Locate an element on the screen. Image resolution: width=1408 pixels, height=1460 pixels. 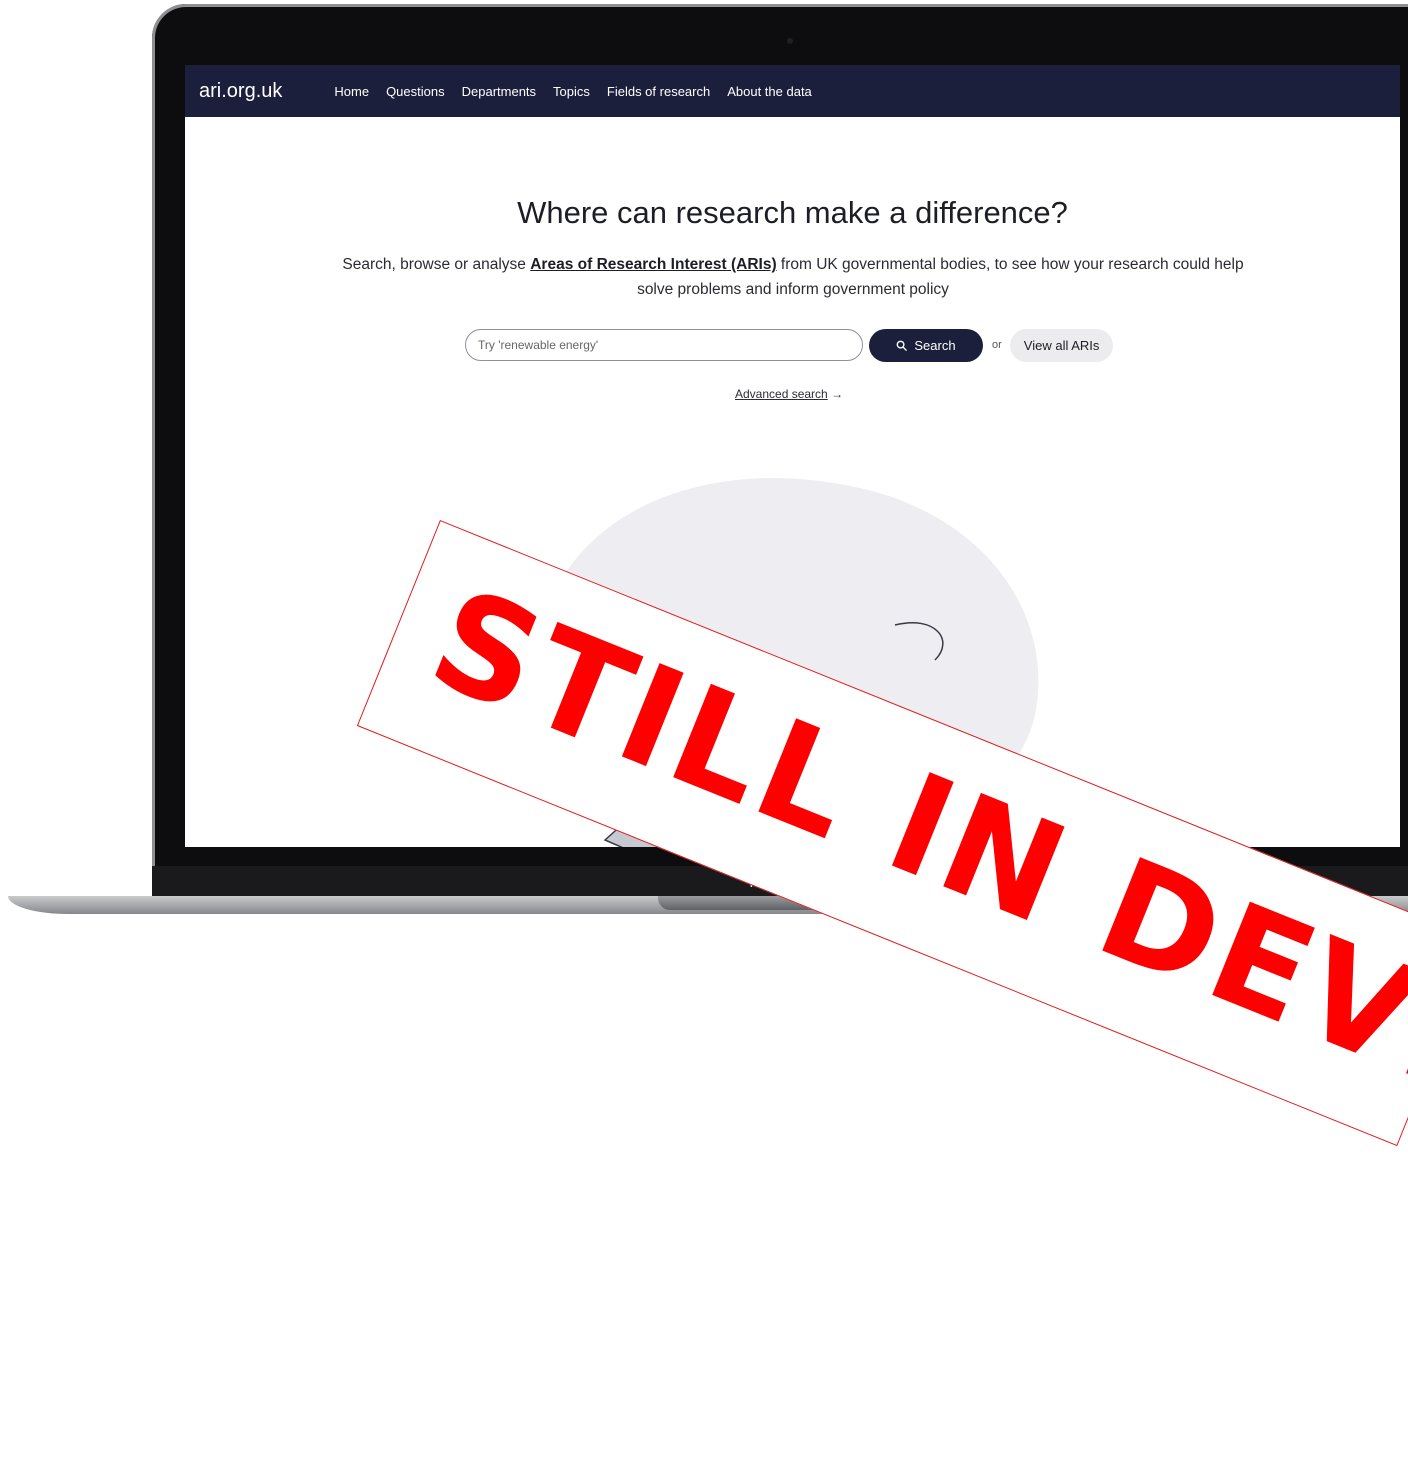
search-row: Search or View all ARIs is located at coordinates (789, 345).